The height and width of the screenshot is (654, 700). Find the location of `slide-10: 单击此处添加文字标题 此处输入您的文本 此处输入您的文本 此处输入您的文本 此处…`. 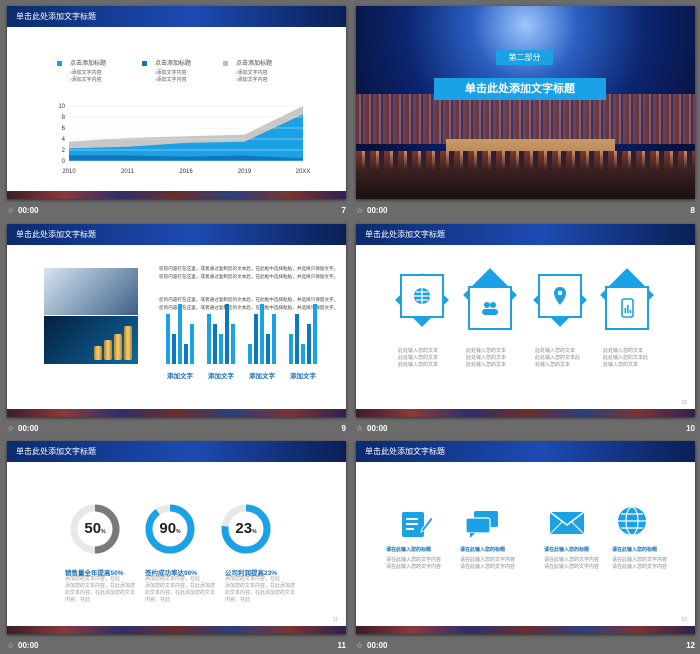

slide-10: 单击此处添加文字标题 此处输入您的文本 此处输入您的文本 此处输入您的文本 此处… is located at coordinates (525, 320).